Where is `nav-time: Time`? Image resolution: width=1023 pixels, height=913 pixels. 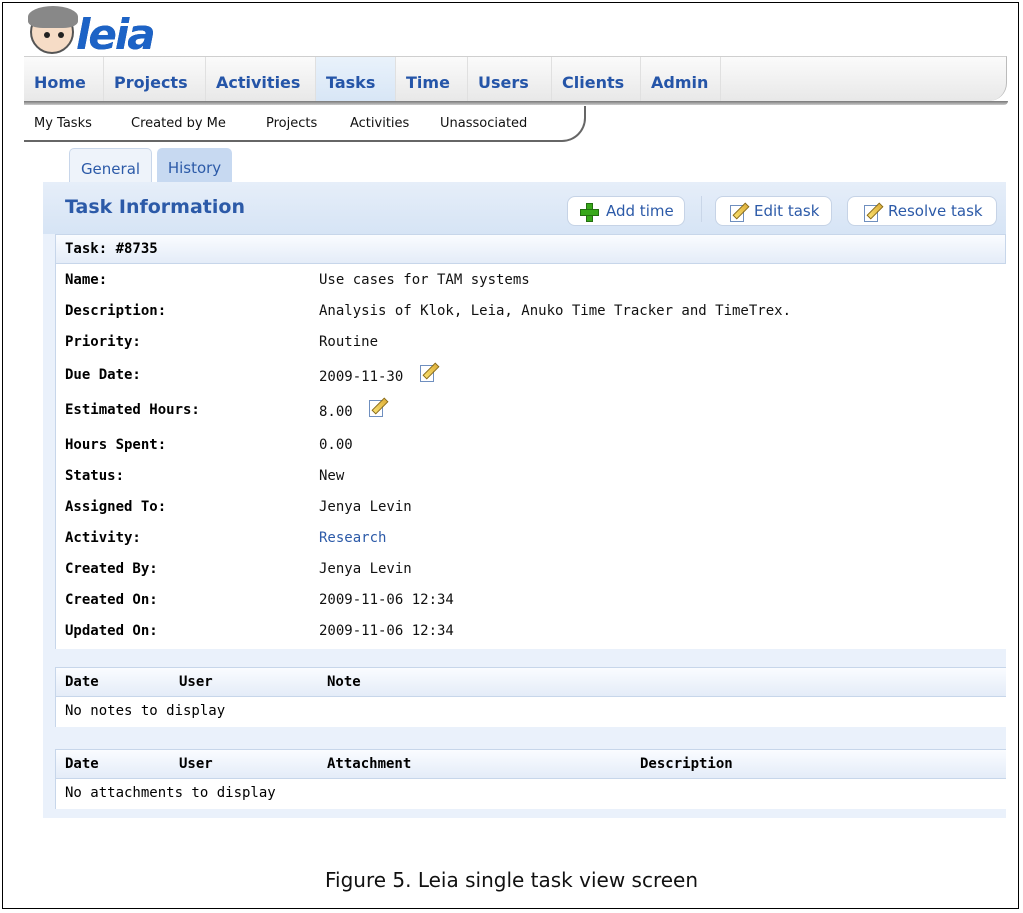
nav-time: Time is located at coordinates (432, 79).